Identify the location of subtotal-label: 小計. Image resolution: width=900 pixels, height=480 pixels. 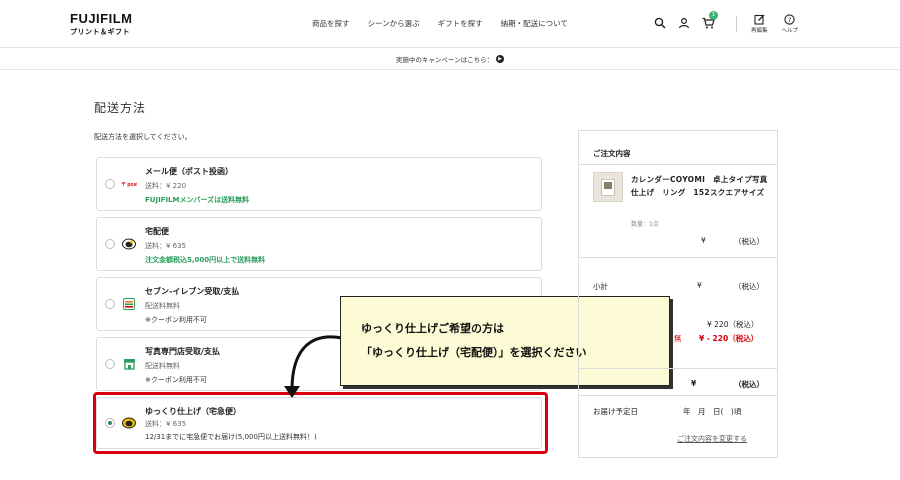
(600, 286).